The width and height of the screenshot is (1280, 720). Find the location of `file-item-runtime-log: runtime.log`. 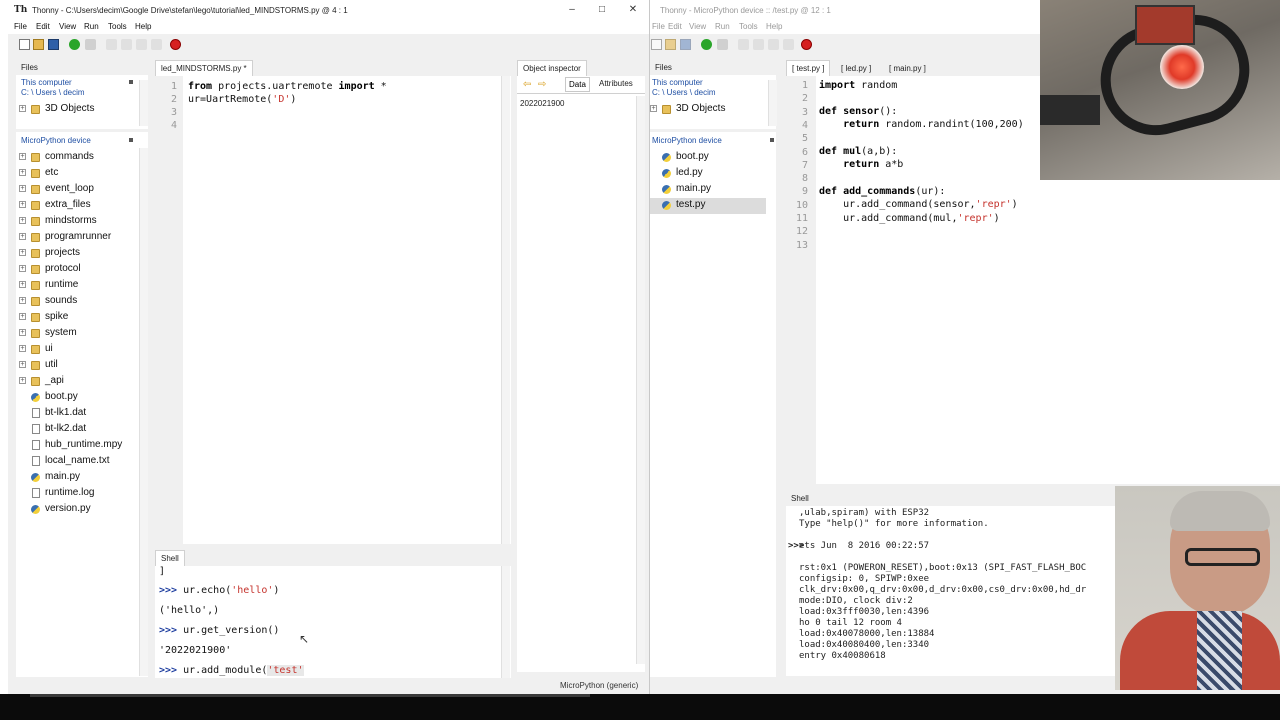

file-item-runtime-log: runtime.log is located at coordinates (81, 494).